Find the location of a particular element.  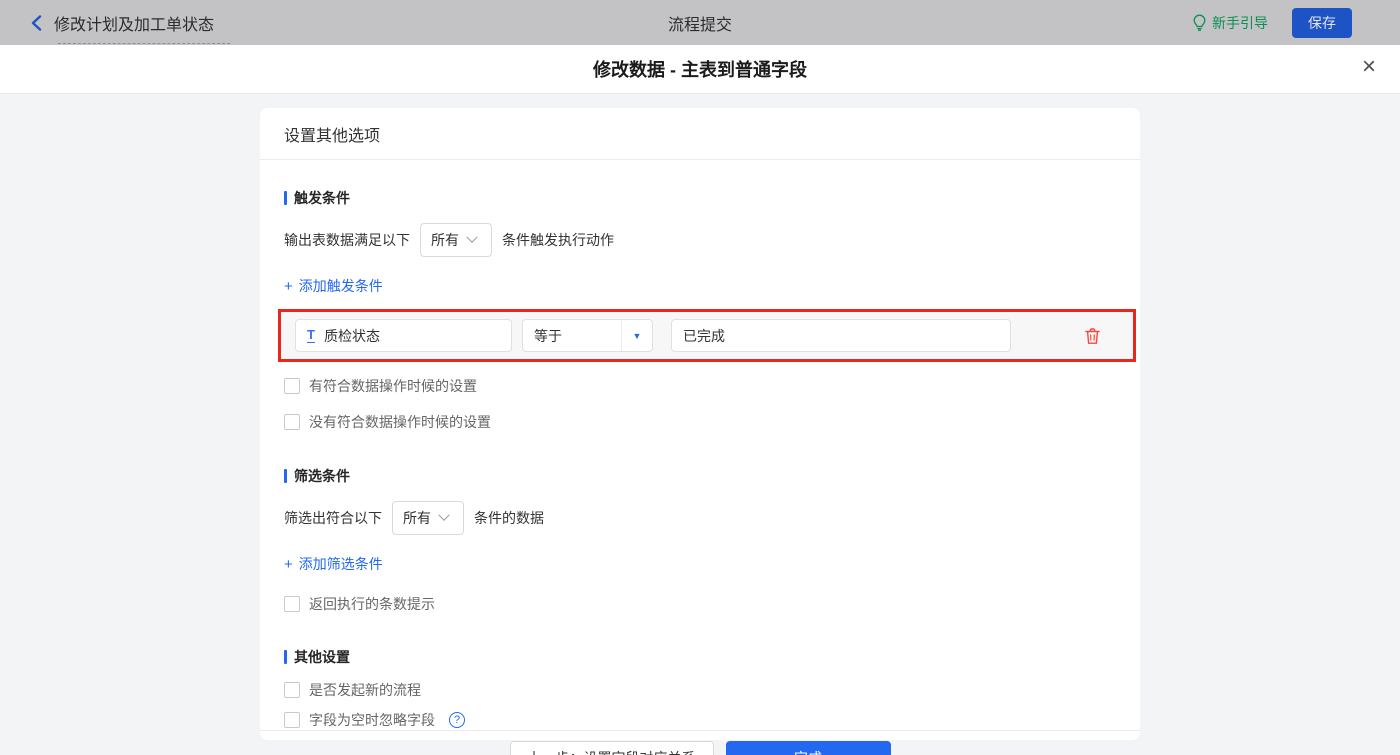

modal-header: 修改数据 - 主表到普通字段 × is located at coordinates (700, 69).